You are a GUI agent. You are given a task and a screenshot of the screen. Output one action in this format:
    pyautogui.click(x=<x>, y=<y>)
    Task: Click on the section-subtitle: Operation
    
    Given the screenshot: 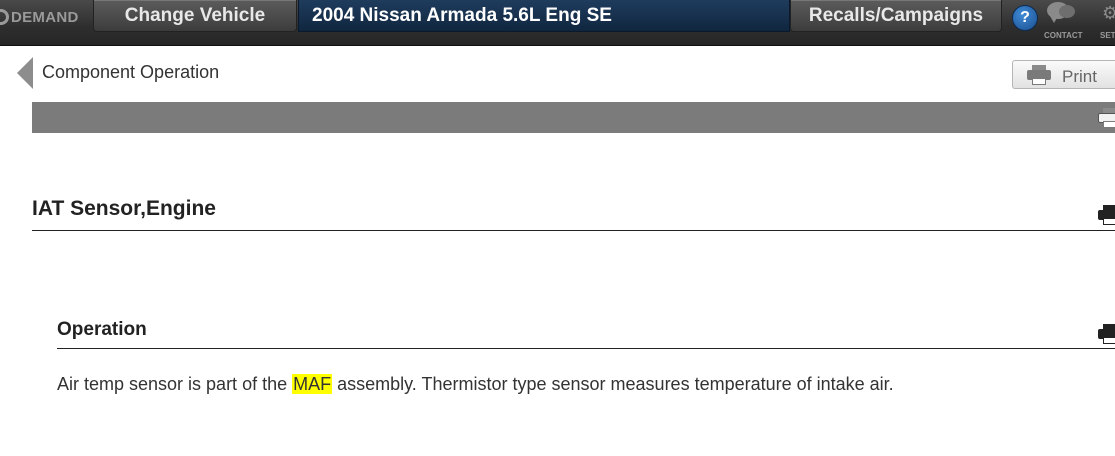 What is the action you would take?
    pyautogui.click(x=102, y=329)
    